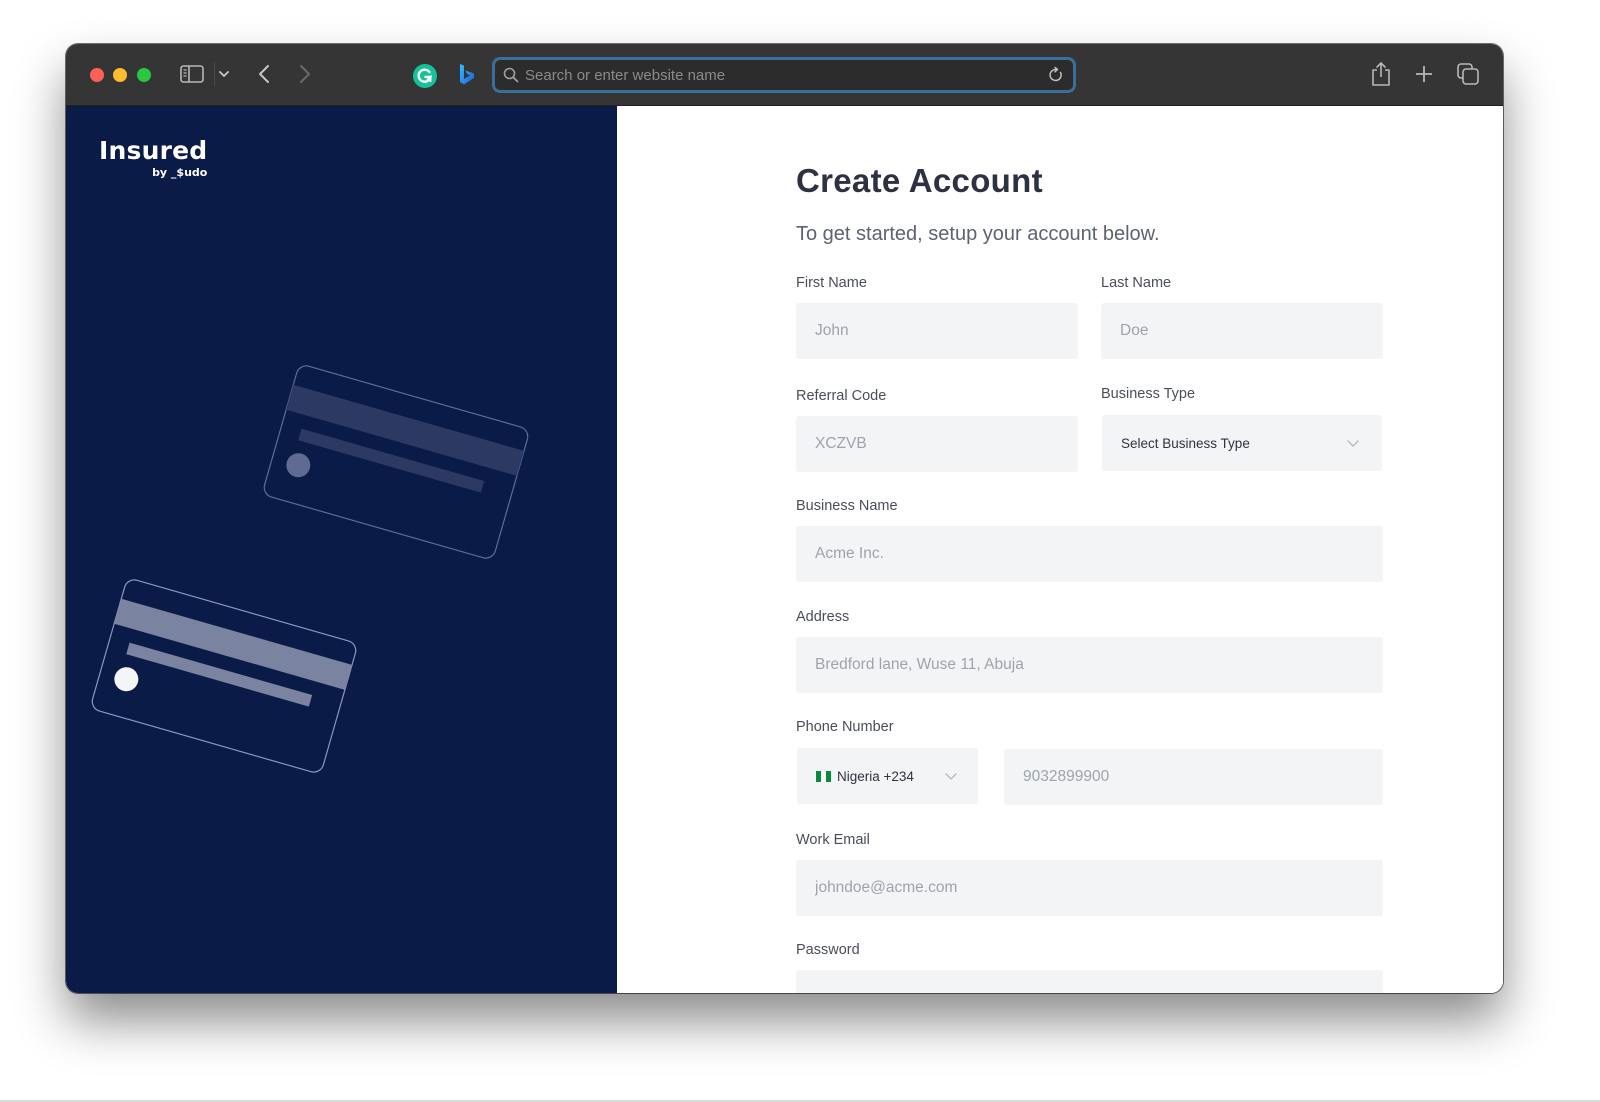 Image resolution: width=1600 pixels, height=1102 pixels. I want to click on close-window-button, so click(97, 75).